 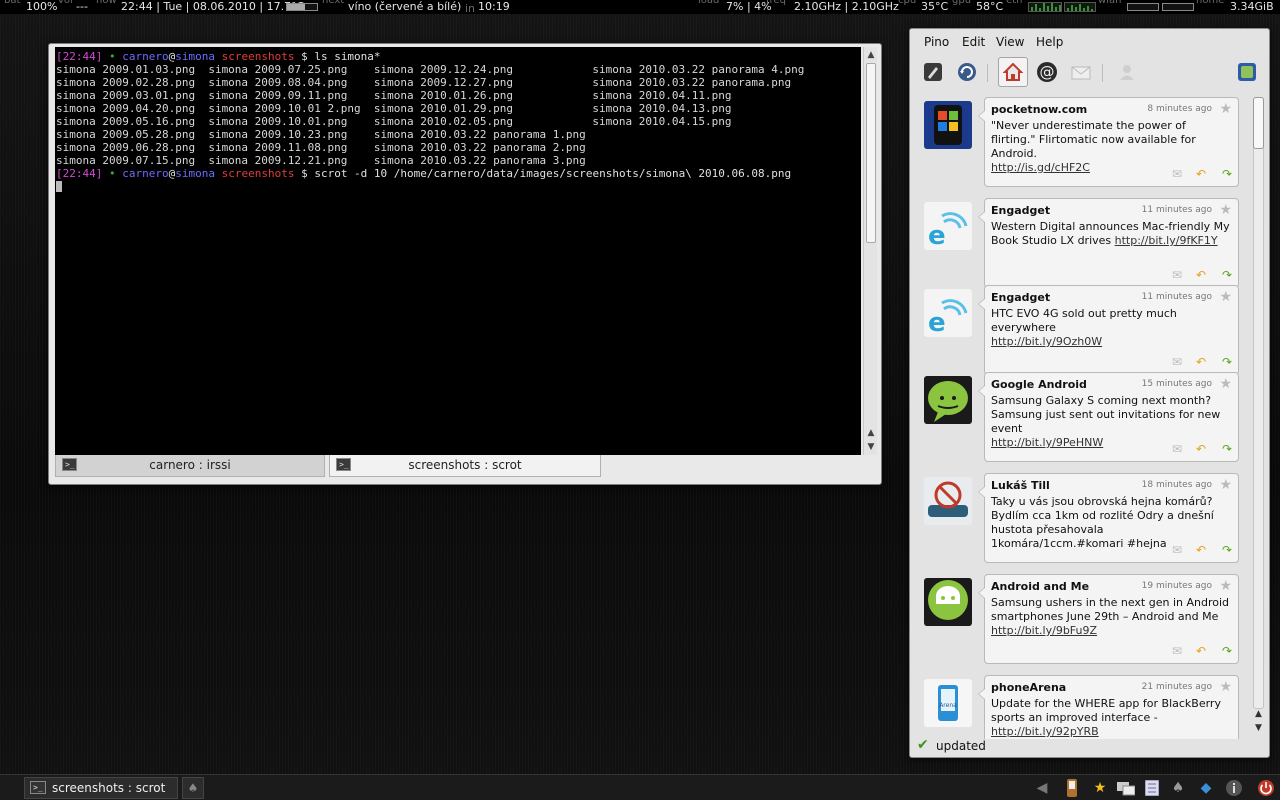 I want to click on android-and-me-avatar, so click(x=948, y=602).